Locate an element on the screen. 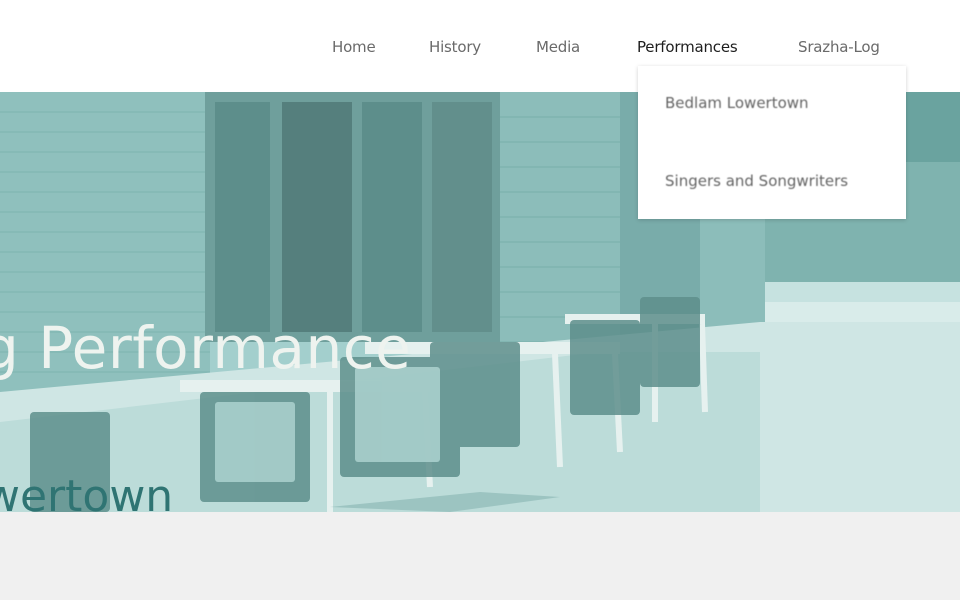 Image resolution: width=960 pixels, height=600 pixels. performances-dropdown-menu: Bedlam Lowertown Singers and Songwriters is located at coordinates (772, 142).